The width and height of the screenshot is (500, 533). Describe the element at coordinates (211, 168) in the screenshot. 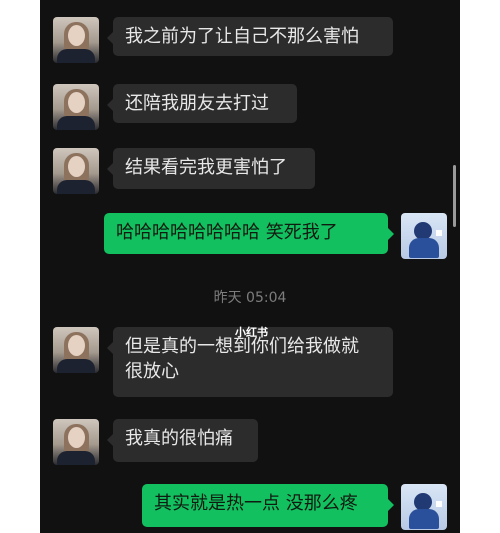

I see `incoming-message-bubble: 结果看完我更害怕了` at that location.